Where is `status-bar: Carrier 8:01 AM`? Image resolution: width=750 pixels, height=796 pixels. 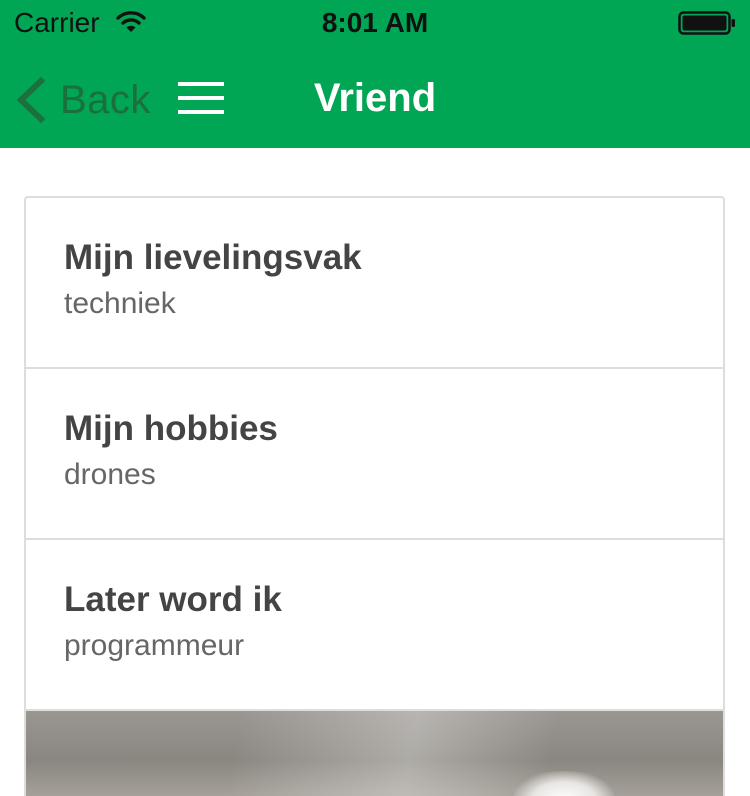 status-bar: Carrier 8:01 AM is located at coordinates (375, 24).